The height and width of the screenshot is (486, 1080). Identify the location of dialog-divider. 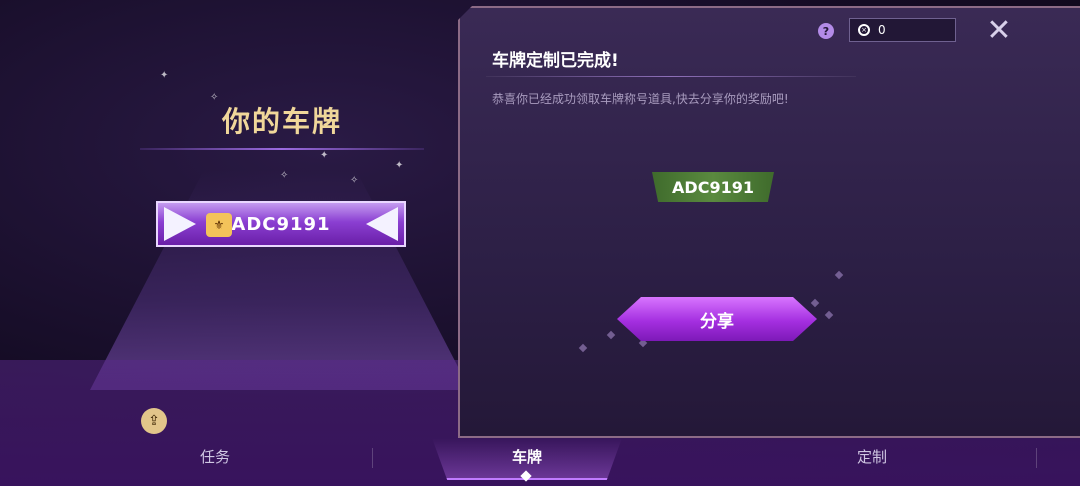
(671, 76).